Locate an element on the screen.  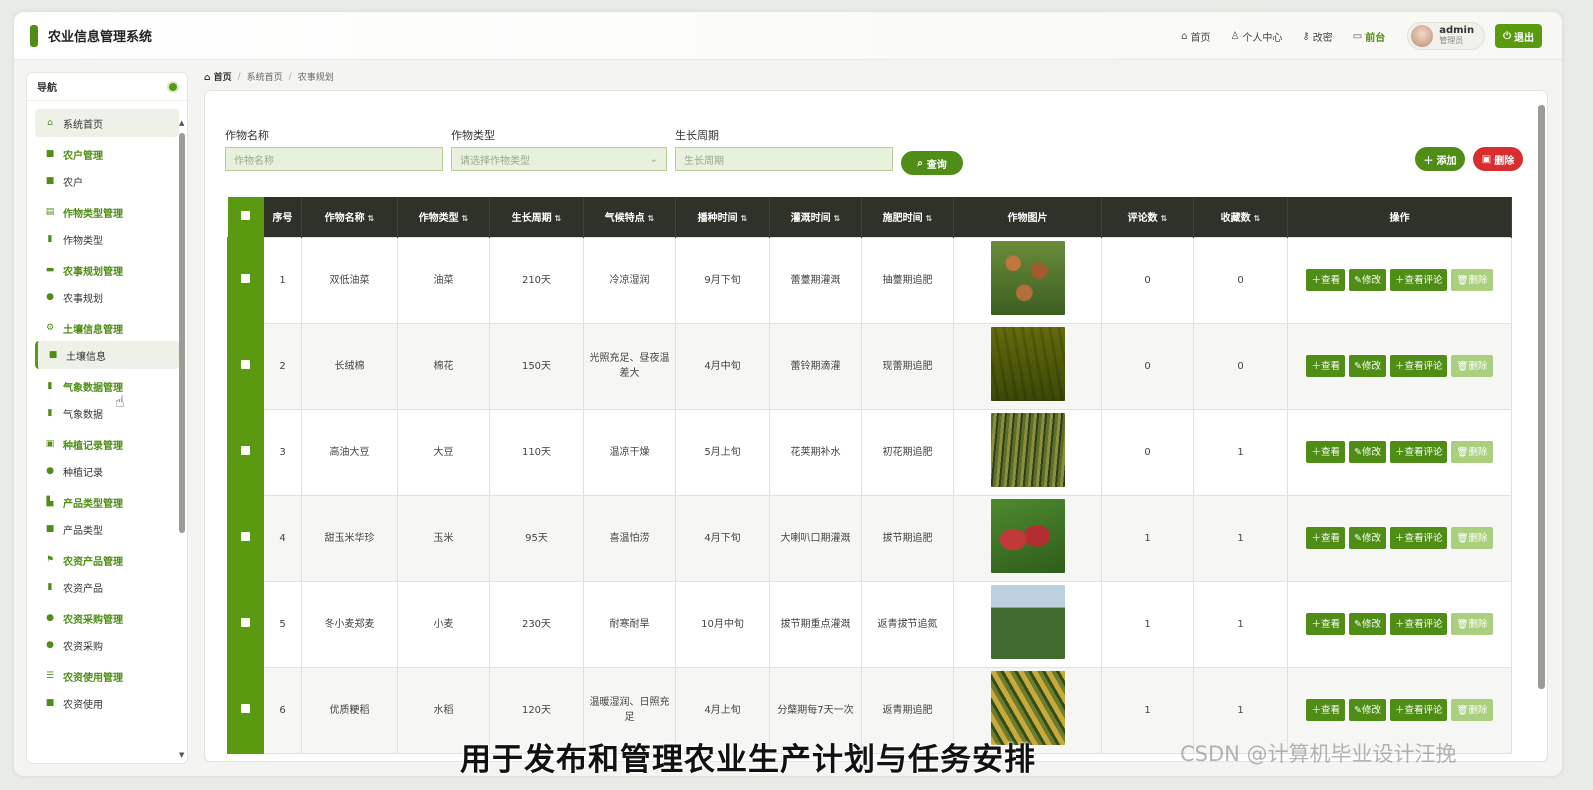
sidebar-scrollbar: ▲ ▼ is located at coordinates (182, 439).